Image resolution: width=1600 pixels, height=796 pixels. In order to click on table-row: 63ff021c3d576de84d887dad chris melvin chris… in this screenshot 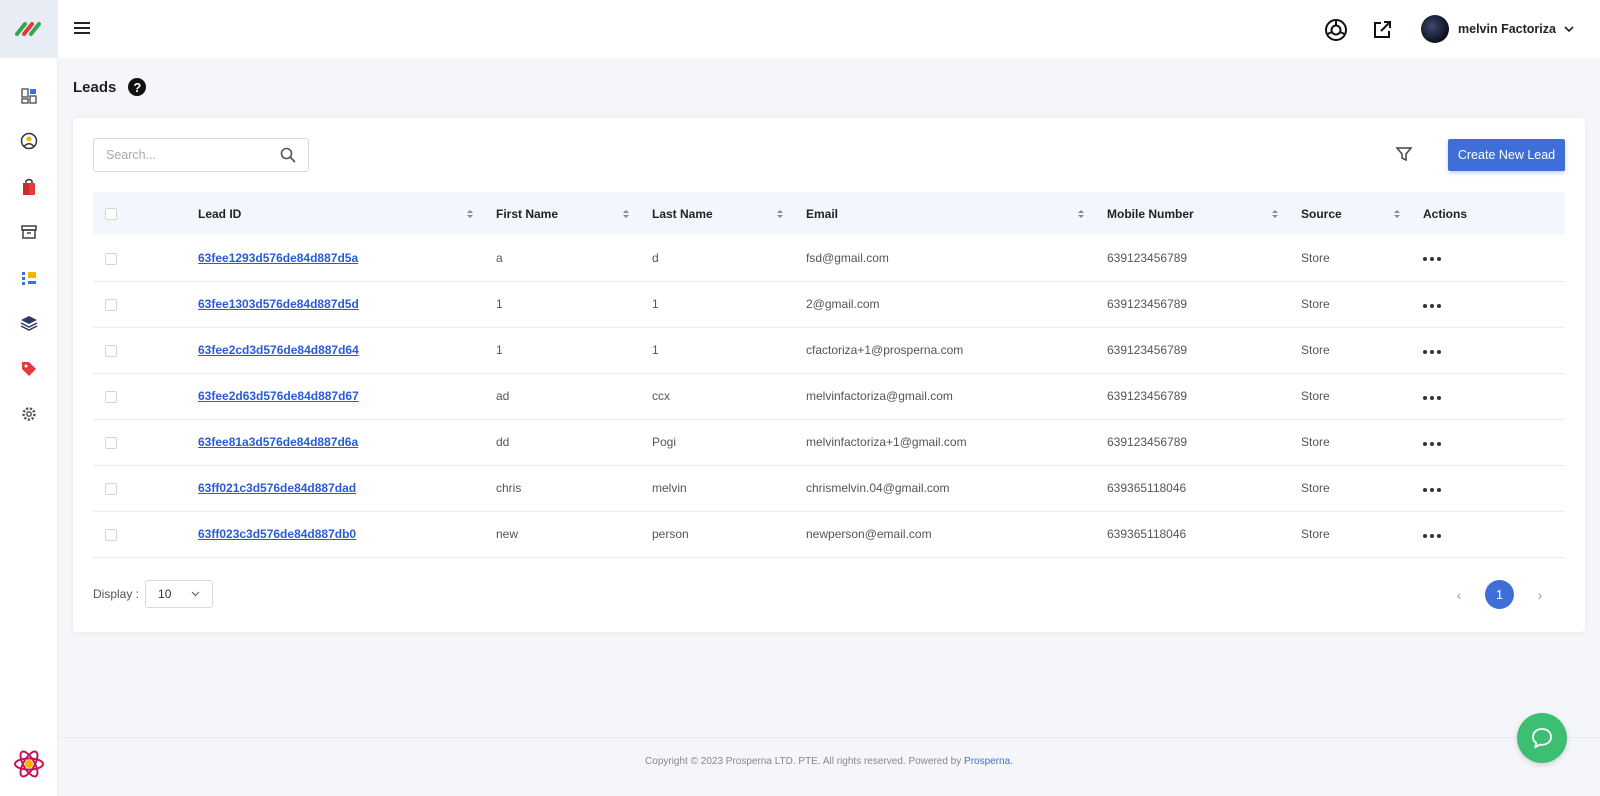, I will do `click(829, 488)`.